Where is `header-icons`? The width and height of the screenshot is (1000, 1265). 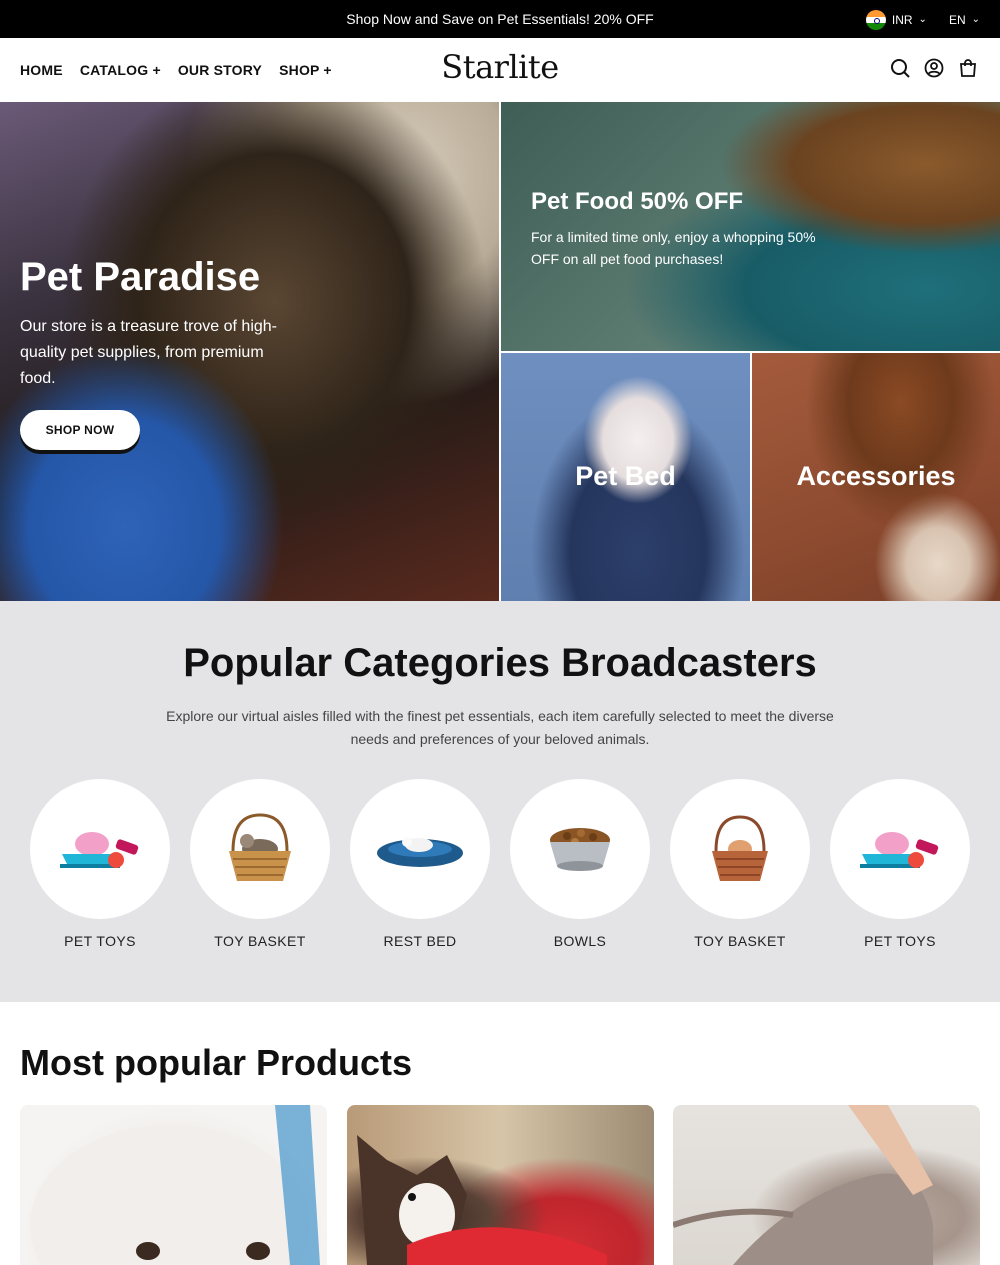
header-icons is located at coordinates (934, 70).